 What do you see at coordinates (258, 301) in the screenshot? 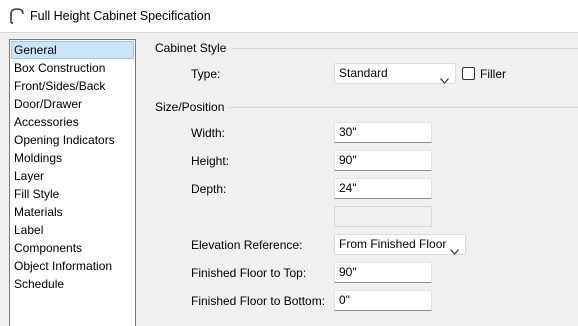
I see `floor-to-bottom-label: Finished Floor to Bottom:` at bounding box center [258, 301].